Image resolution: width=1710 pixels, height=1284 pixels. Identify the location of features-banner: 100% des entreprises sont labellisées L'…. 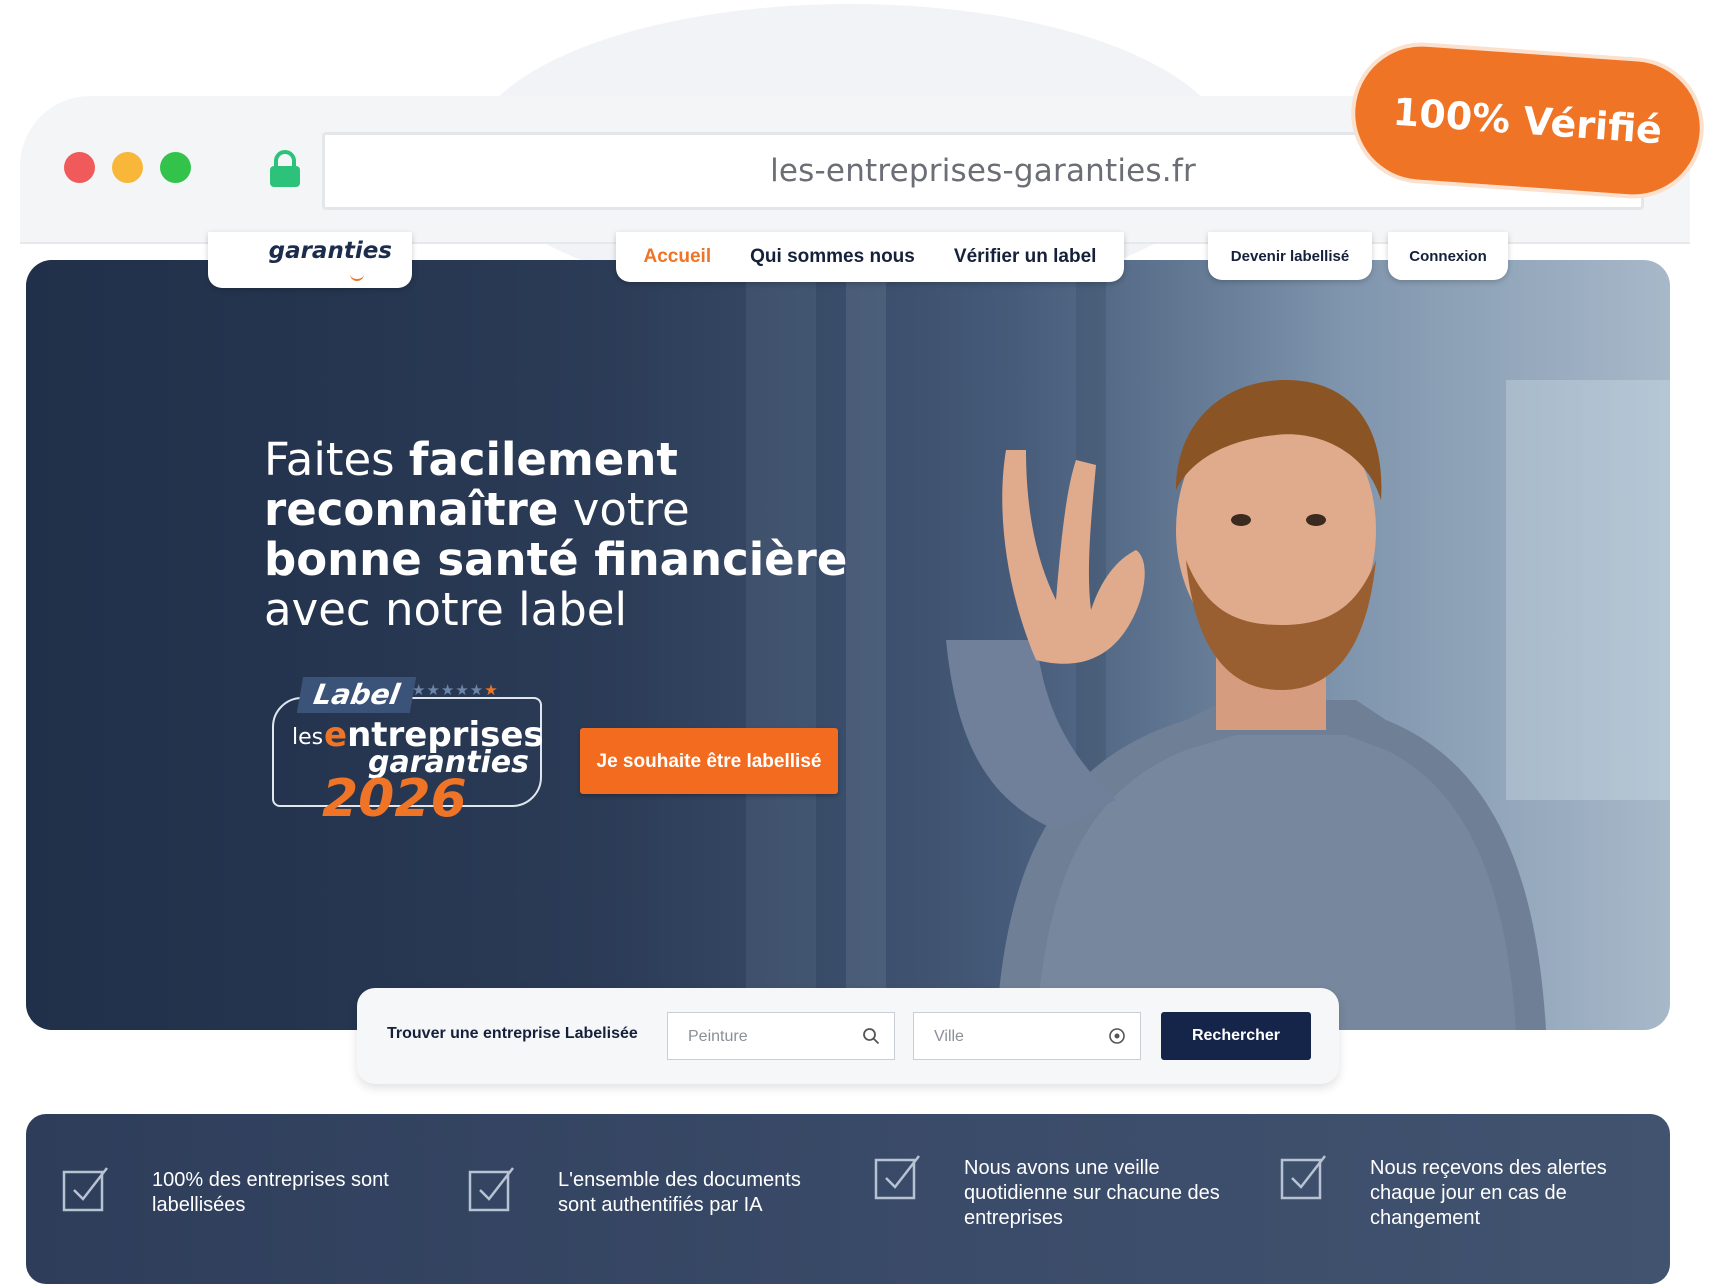
(848, 1199).